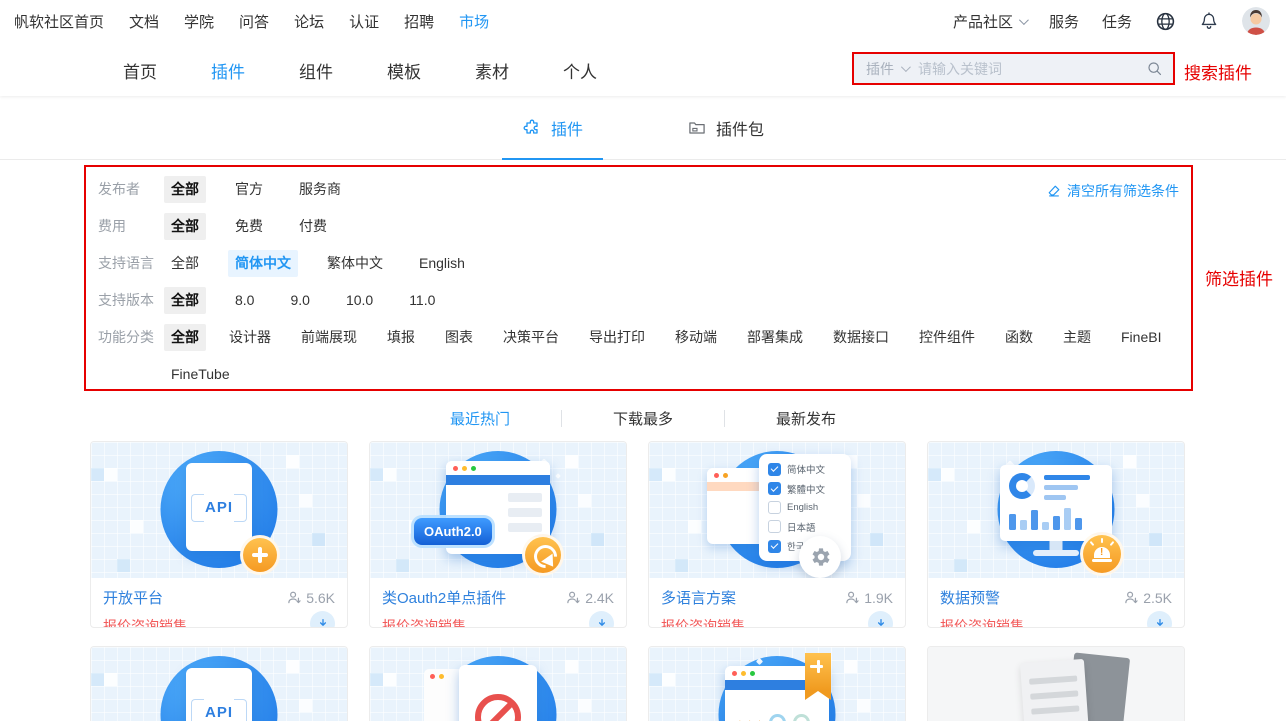 Image resolution: width=1286 pixels, height=721 pixels. What do you see at coordinates (852, 597) in the screenshot?
I see `user-count-icon` at bounding box center [852, 597].